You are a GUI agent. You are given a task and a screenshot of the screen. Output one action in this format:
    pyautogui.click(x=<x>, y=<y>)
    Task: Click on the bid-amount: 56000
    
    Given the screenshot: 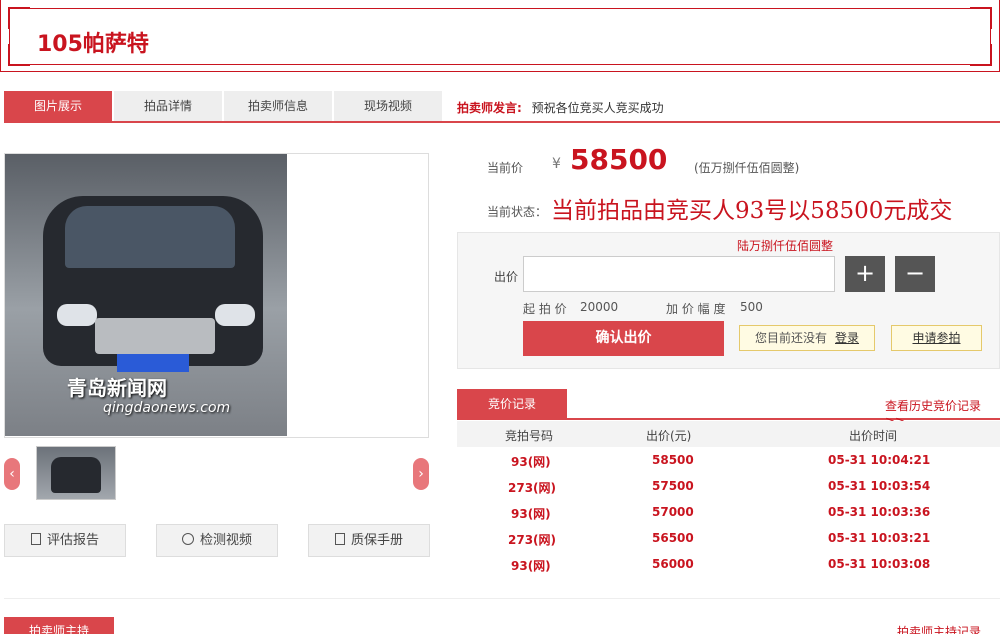 What is the action you would take?
    pyautogui.click(x=673, y=564)
    